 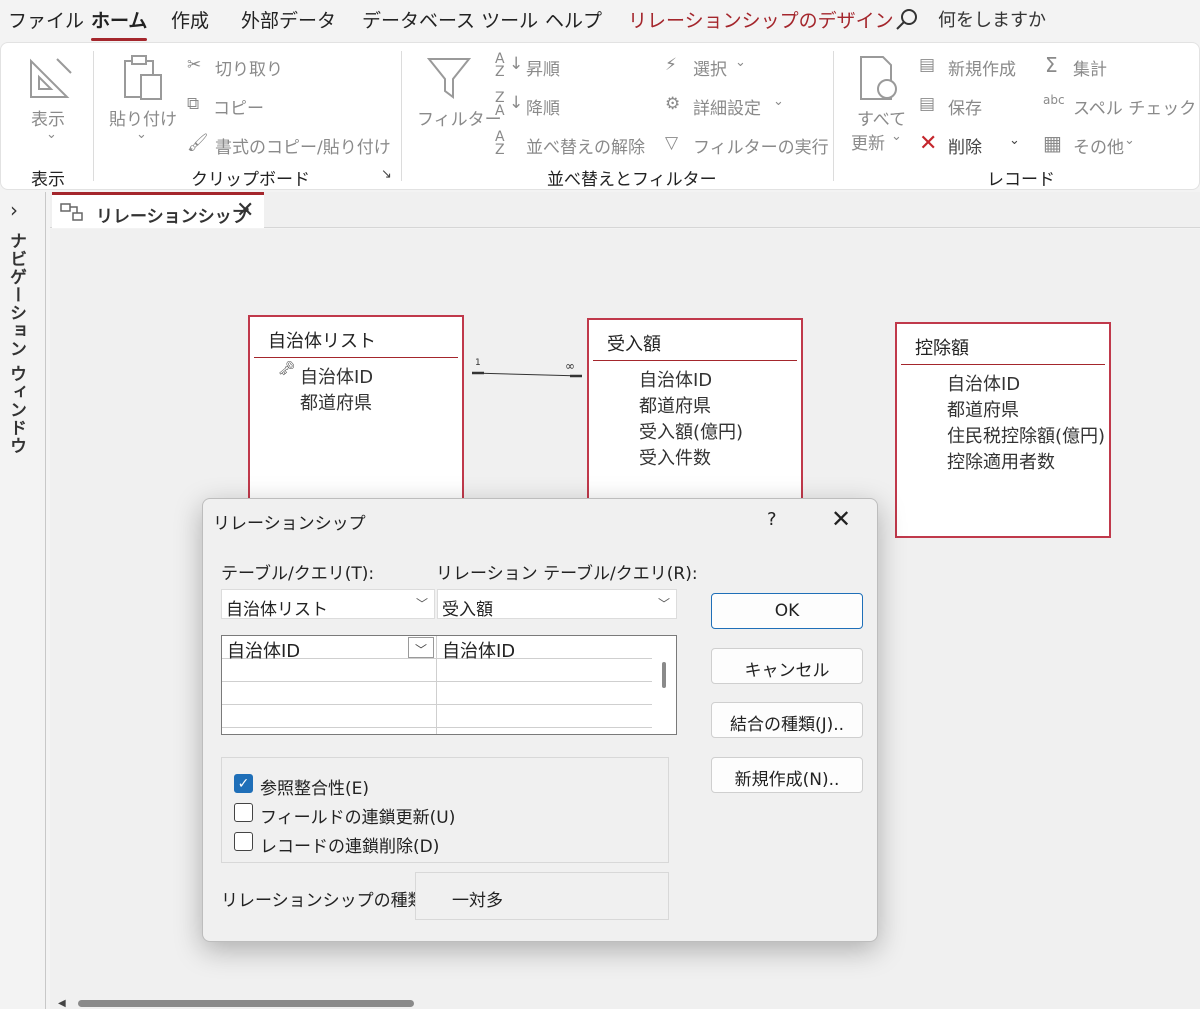 What do you see at coordinates (710, 67) in the screenshot?
I see `selection-button: 選択` at bounding box center [710, 67].